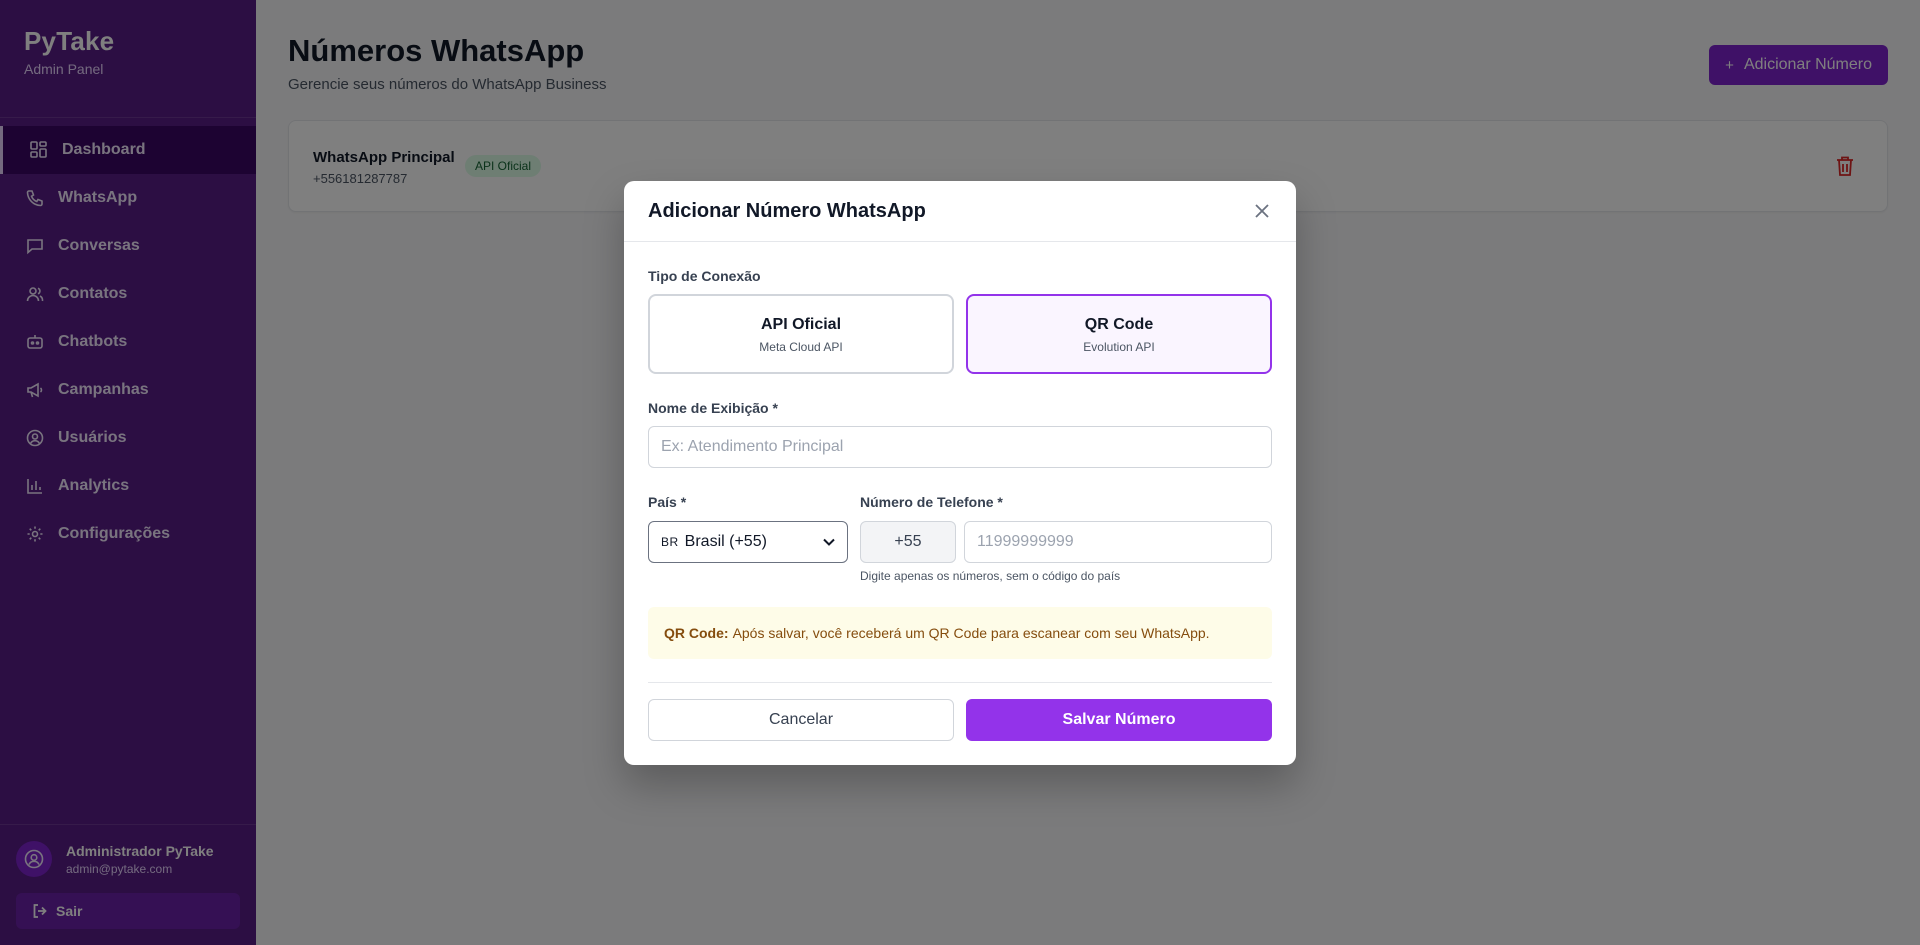 This screenshot has height=945, width=1920. What do you see at coordinates (960, 682) in the screenshot?
I see `divider` at bounding box center [960, 682].